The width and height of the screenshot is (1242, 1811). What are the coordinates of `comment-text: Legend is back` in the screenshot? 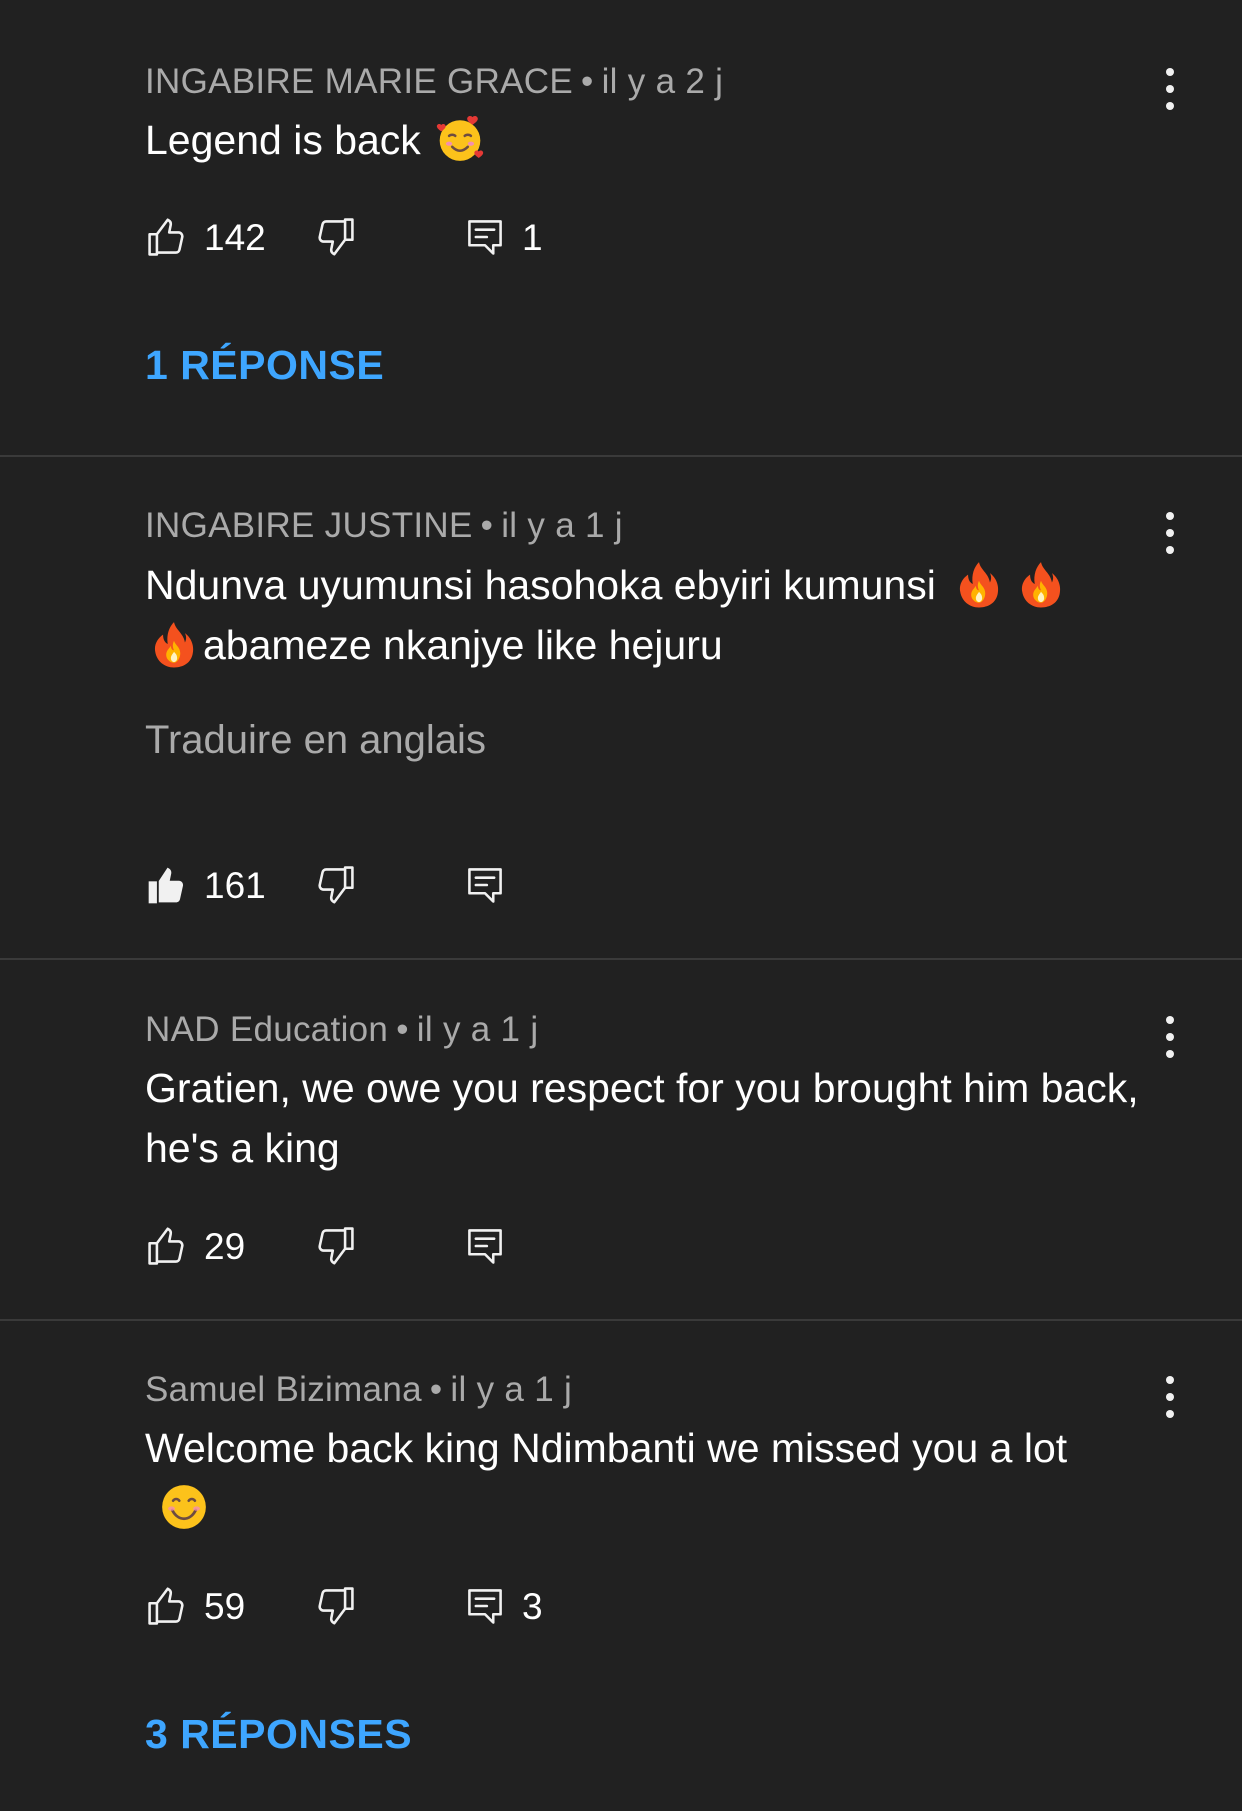 It's located at (645, 140).